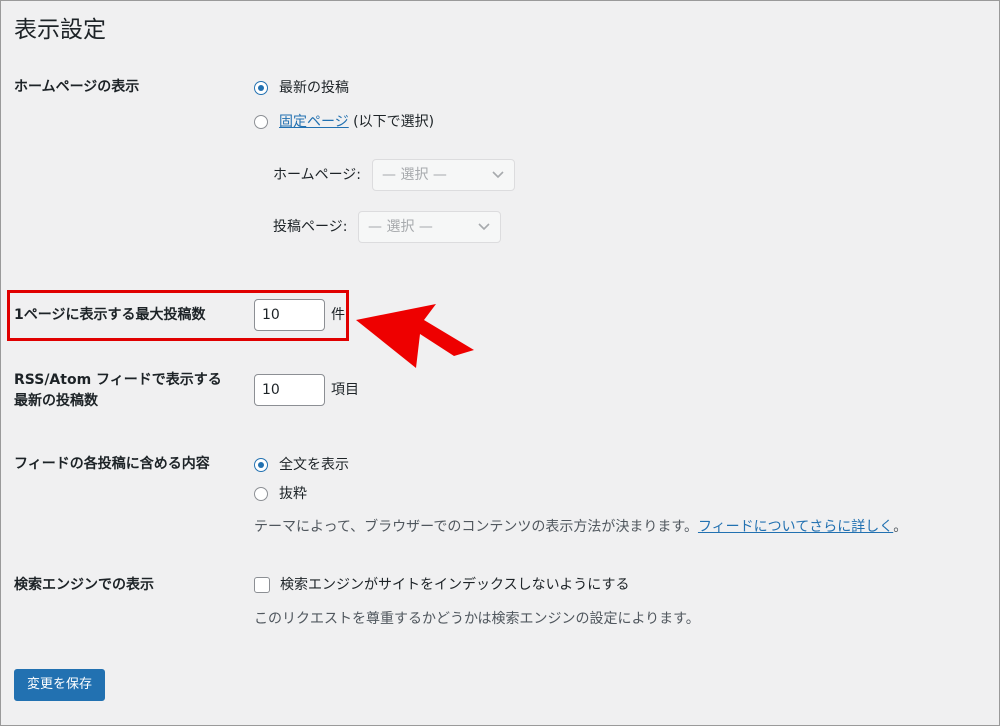 This screenshot has height=726, width=1000. Describe the element at coordinates (415, 336) in the screenshot. I see `red-arrow-icon` at that location.